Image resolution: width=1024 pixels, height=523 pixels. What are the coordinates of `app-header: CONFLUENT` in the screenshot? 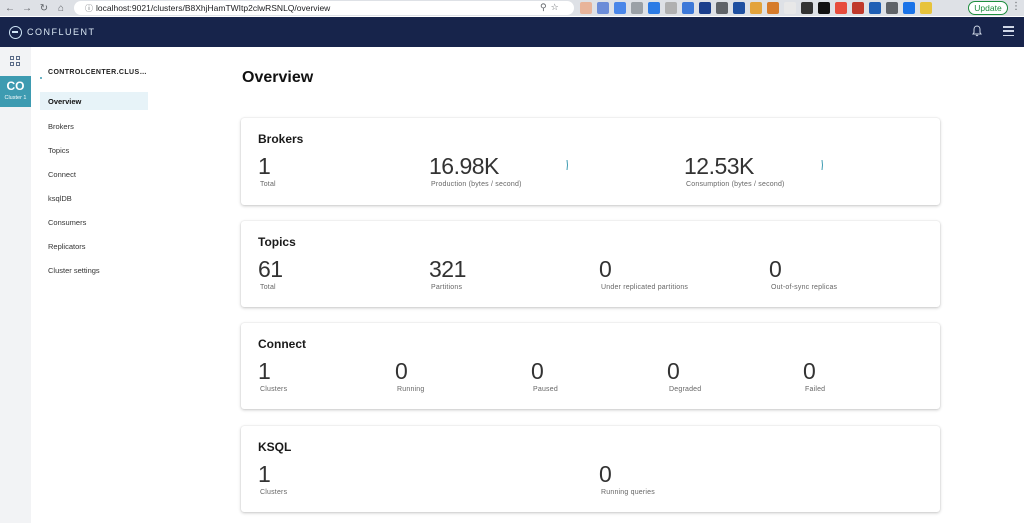 It's located at (512, 32).